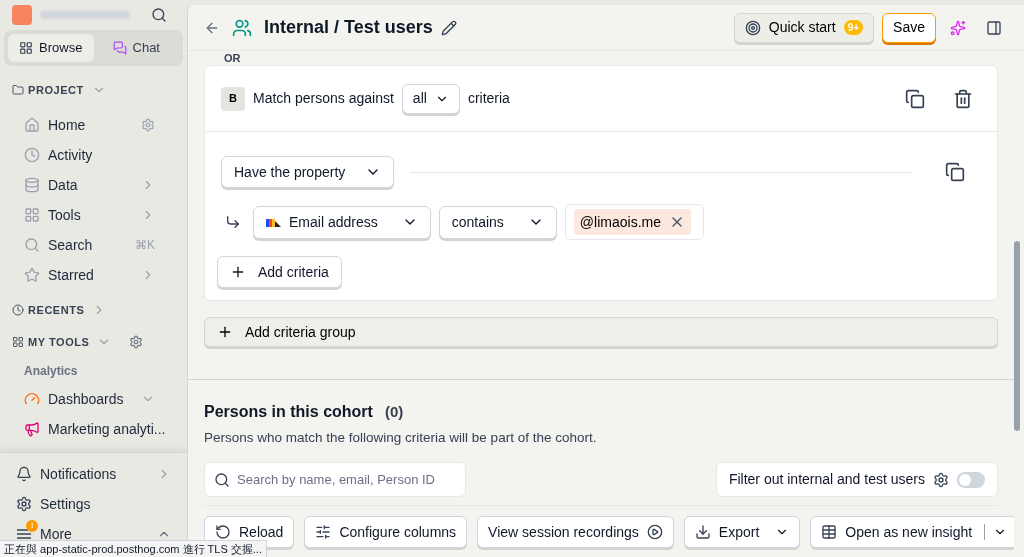  Describe the element at coordinates (853, 27) in the screenshot. I see `count-badge: 9+` at that location.